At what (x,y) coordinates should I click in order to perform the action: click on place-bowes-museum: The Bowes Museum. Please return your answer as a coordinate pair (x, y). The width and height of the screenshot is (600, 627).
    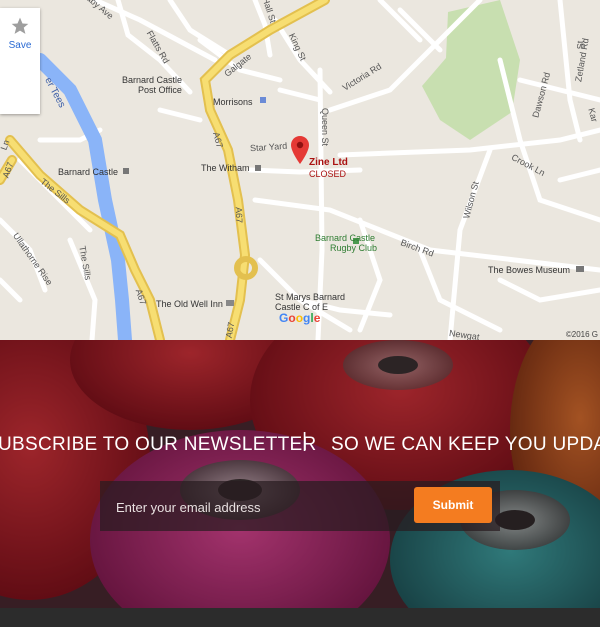
    Looking at the image, I should click on (529, 270).